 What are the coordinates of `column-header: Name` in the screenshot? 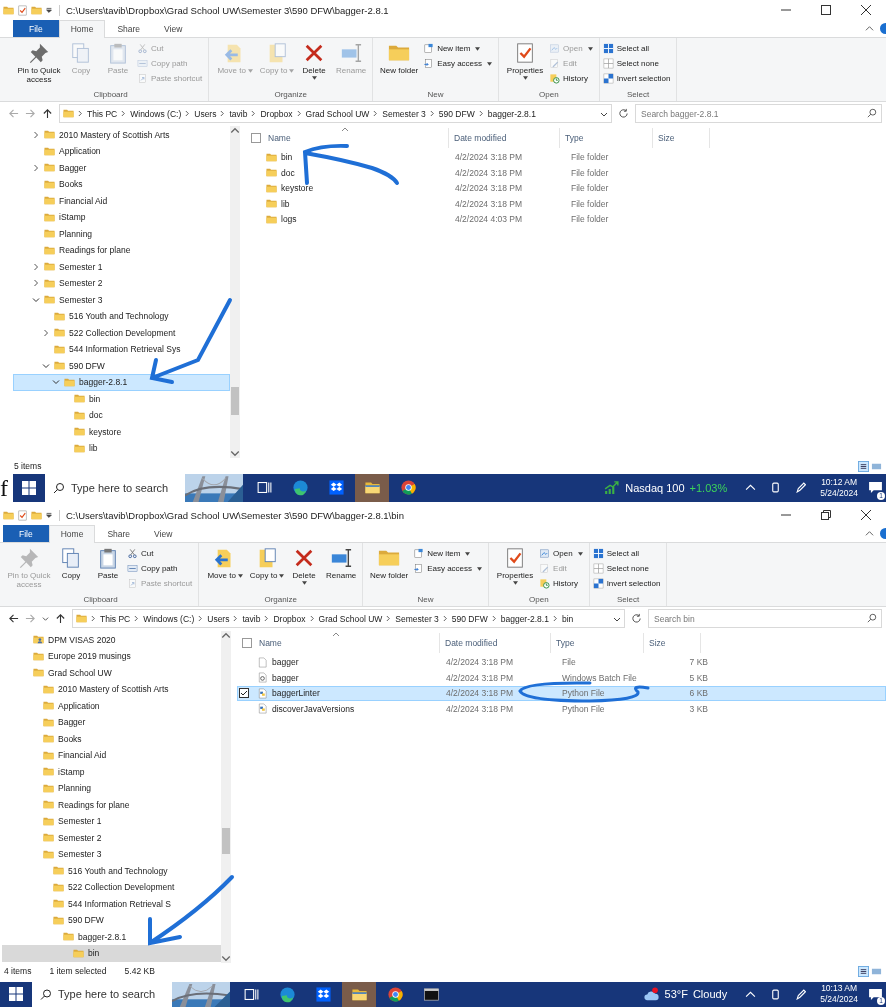 It's located at (270, 642).